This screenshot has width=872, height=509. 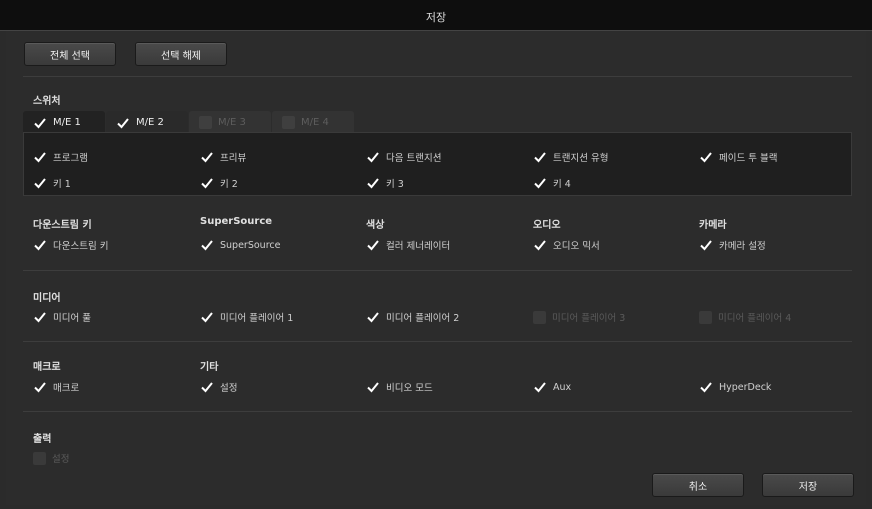 I want to click on media-player-1-checkbox: 미디어 플레이어 1, so click(x=246, y=317).